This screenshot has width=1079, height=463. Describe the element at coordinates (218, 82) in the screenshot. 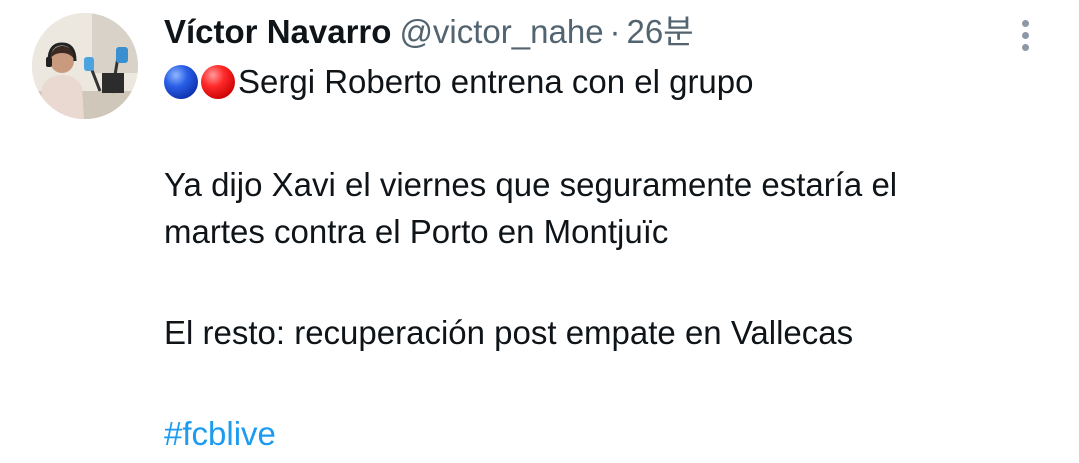

I see `red-circle-emoji-icon` at that location.